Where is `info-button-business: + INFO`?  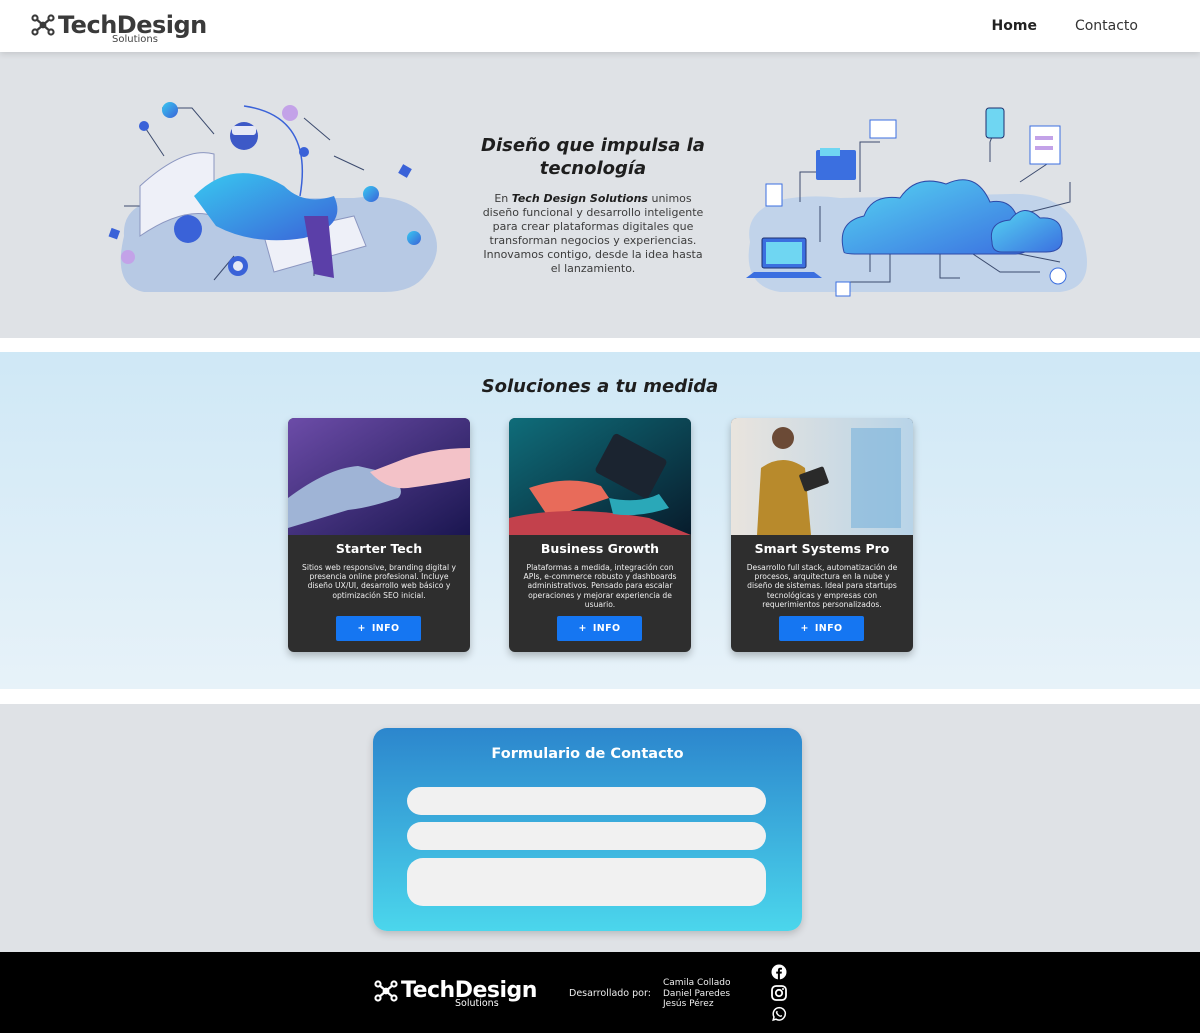
info-button-business: + INFO is located at coordinates (599, 628).